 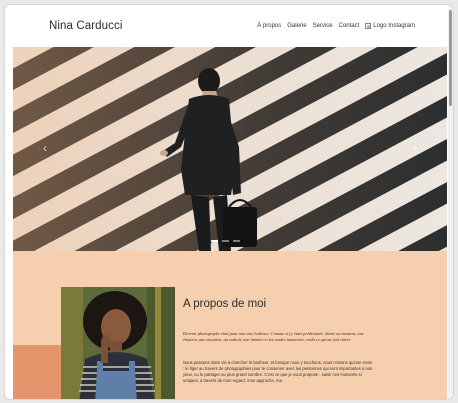 What do you see at coordinates (225, 304) in the screenshot?
I see `about-title: A propos de moi` at bounding box center [225, 304].